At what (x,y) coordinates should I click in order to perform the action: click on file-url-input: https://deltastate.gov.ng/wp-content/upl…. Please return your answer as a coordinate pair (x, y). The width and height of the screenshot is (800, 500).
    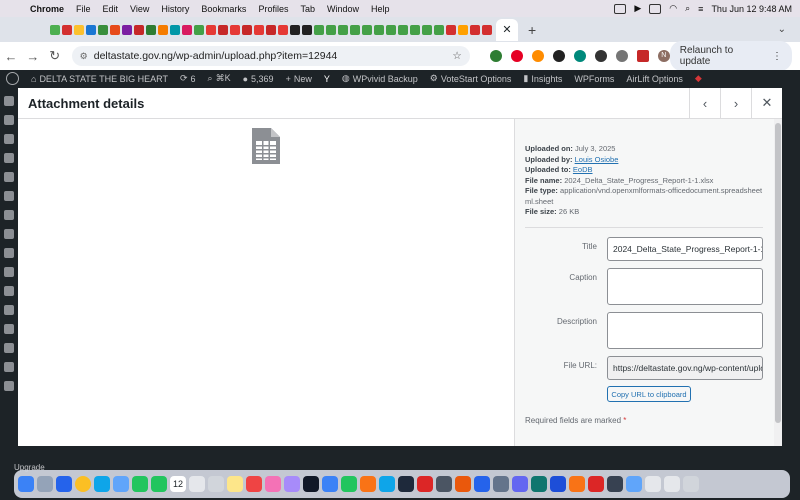
    Looking at the image, I should click on (685, 368).